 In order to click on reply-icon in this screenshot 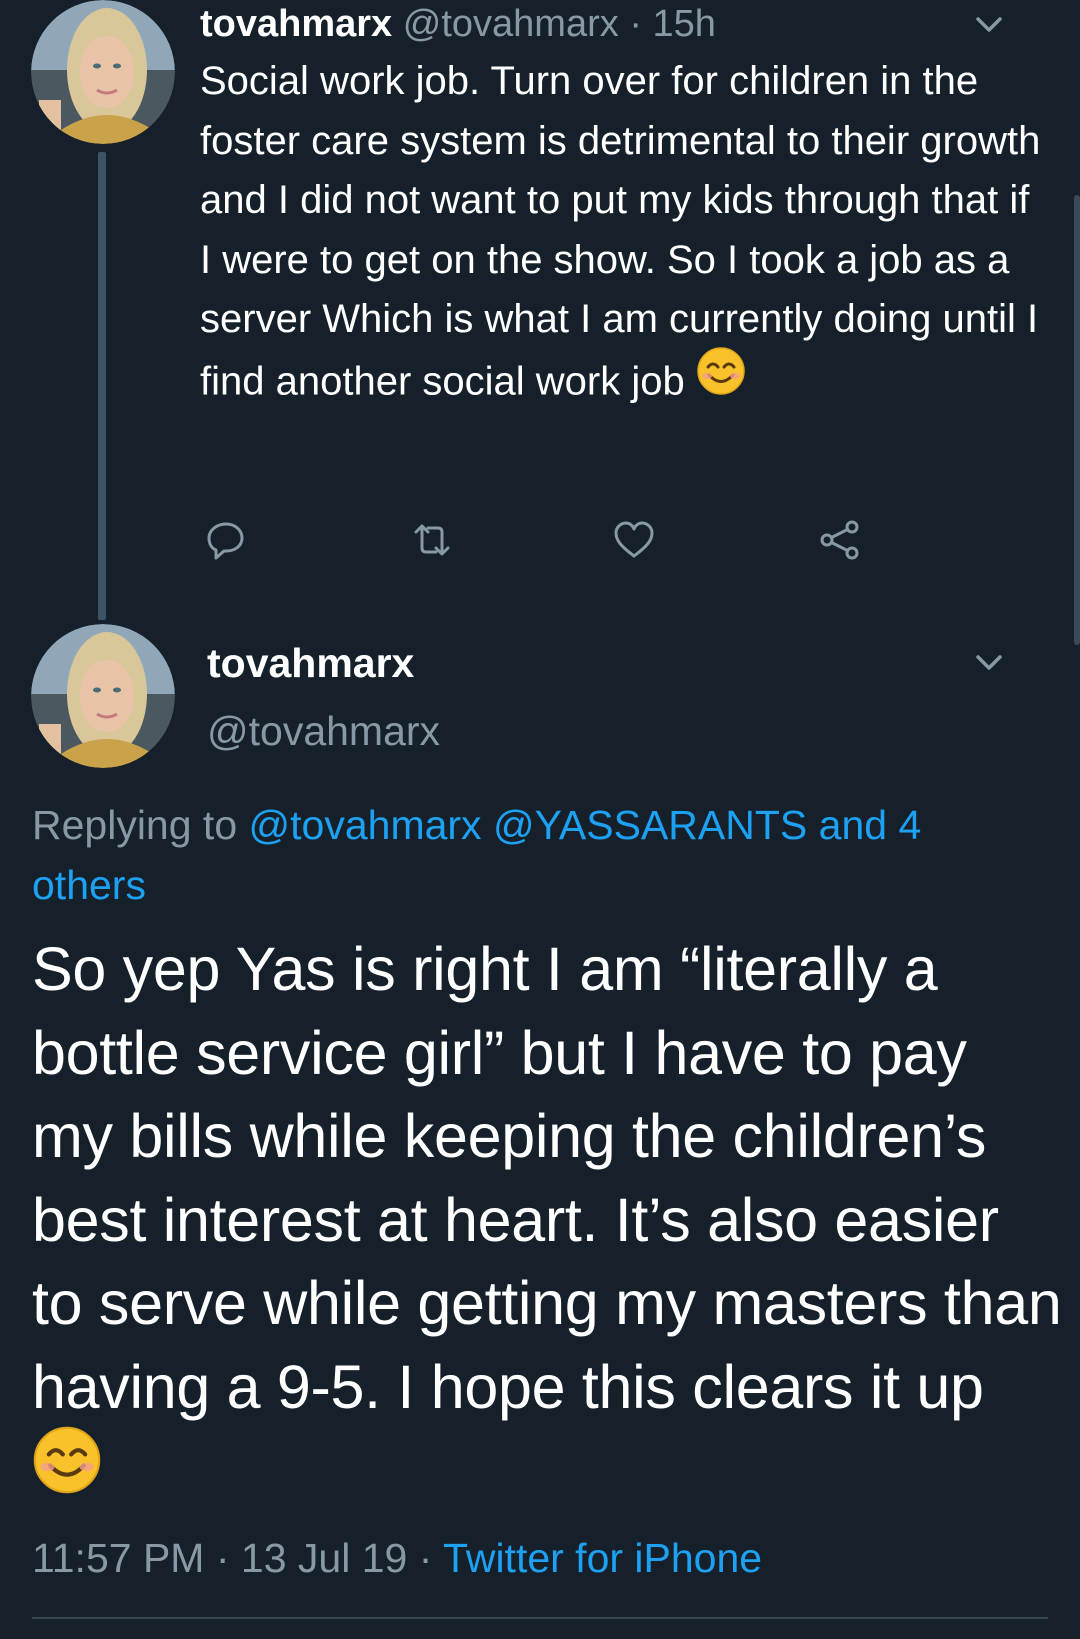, I will do `click(226, 540)`.